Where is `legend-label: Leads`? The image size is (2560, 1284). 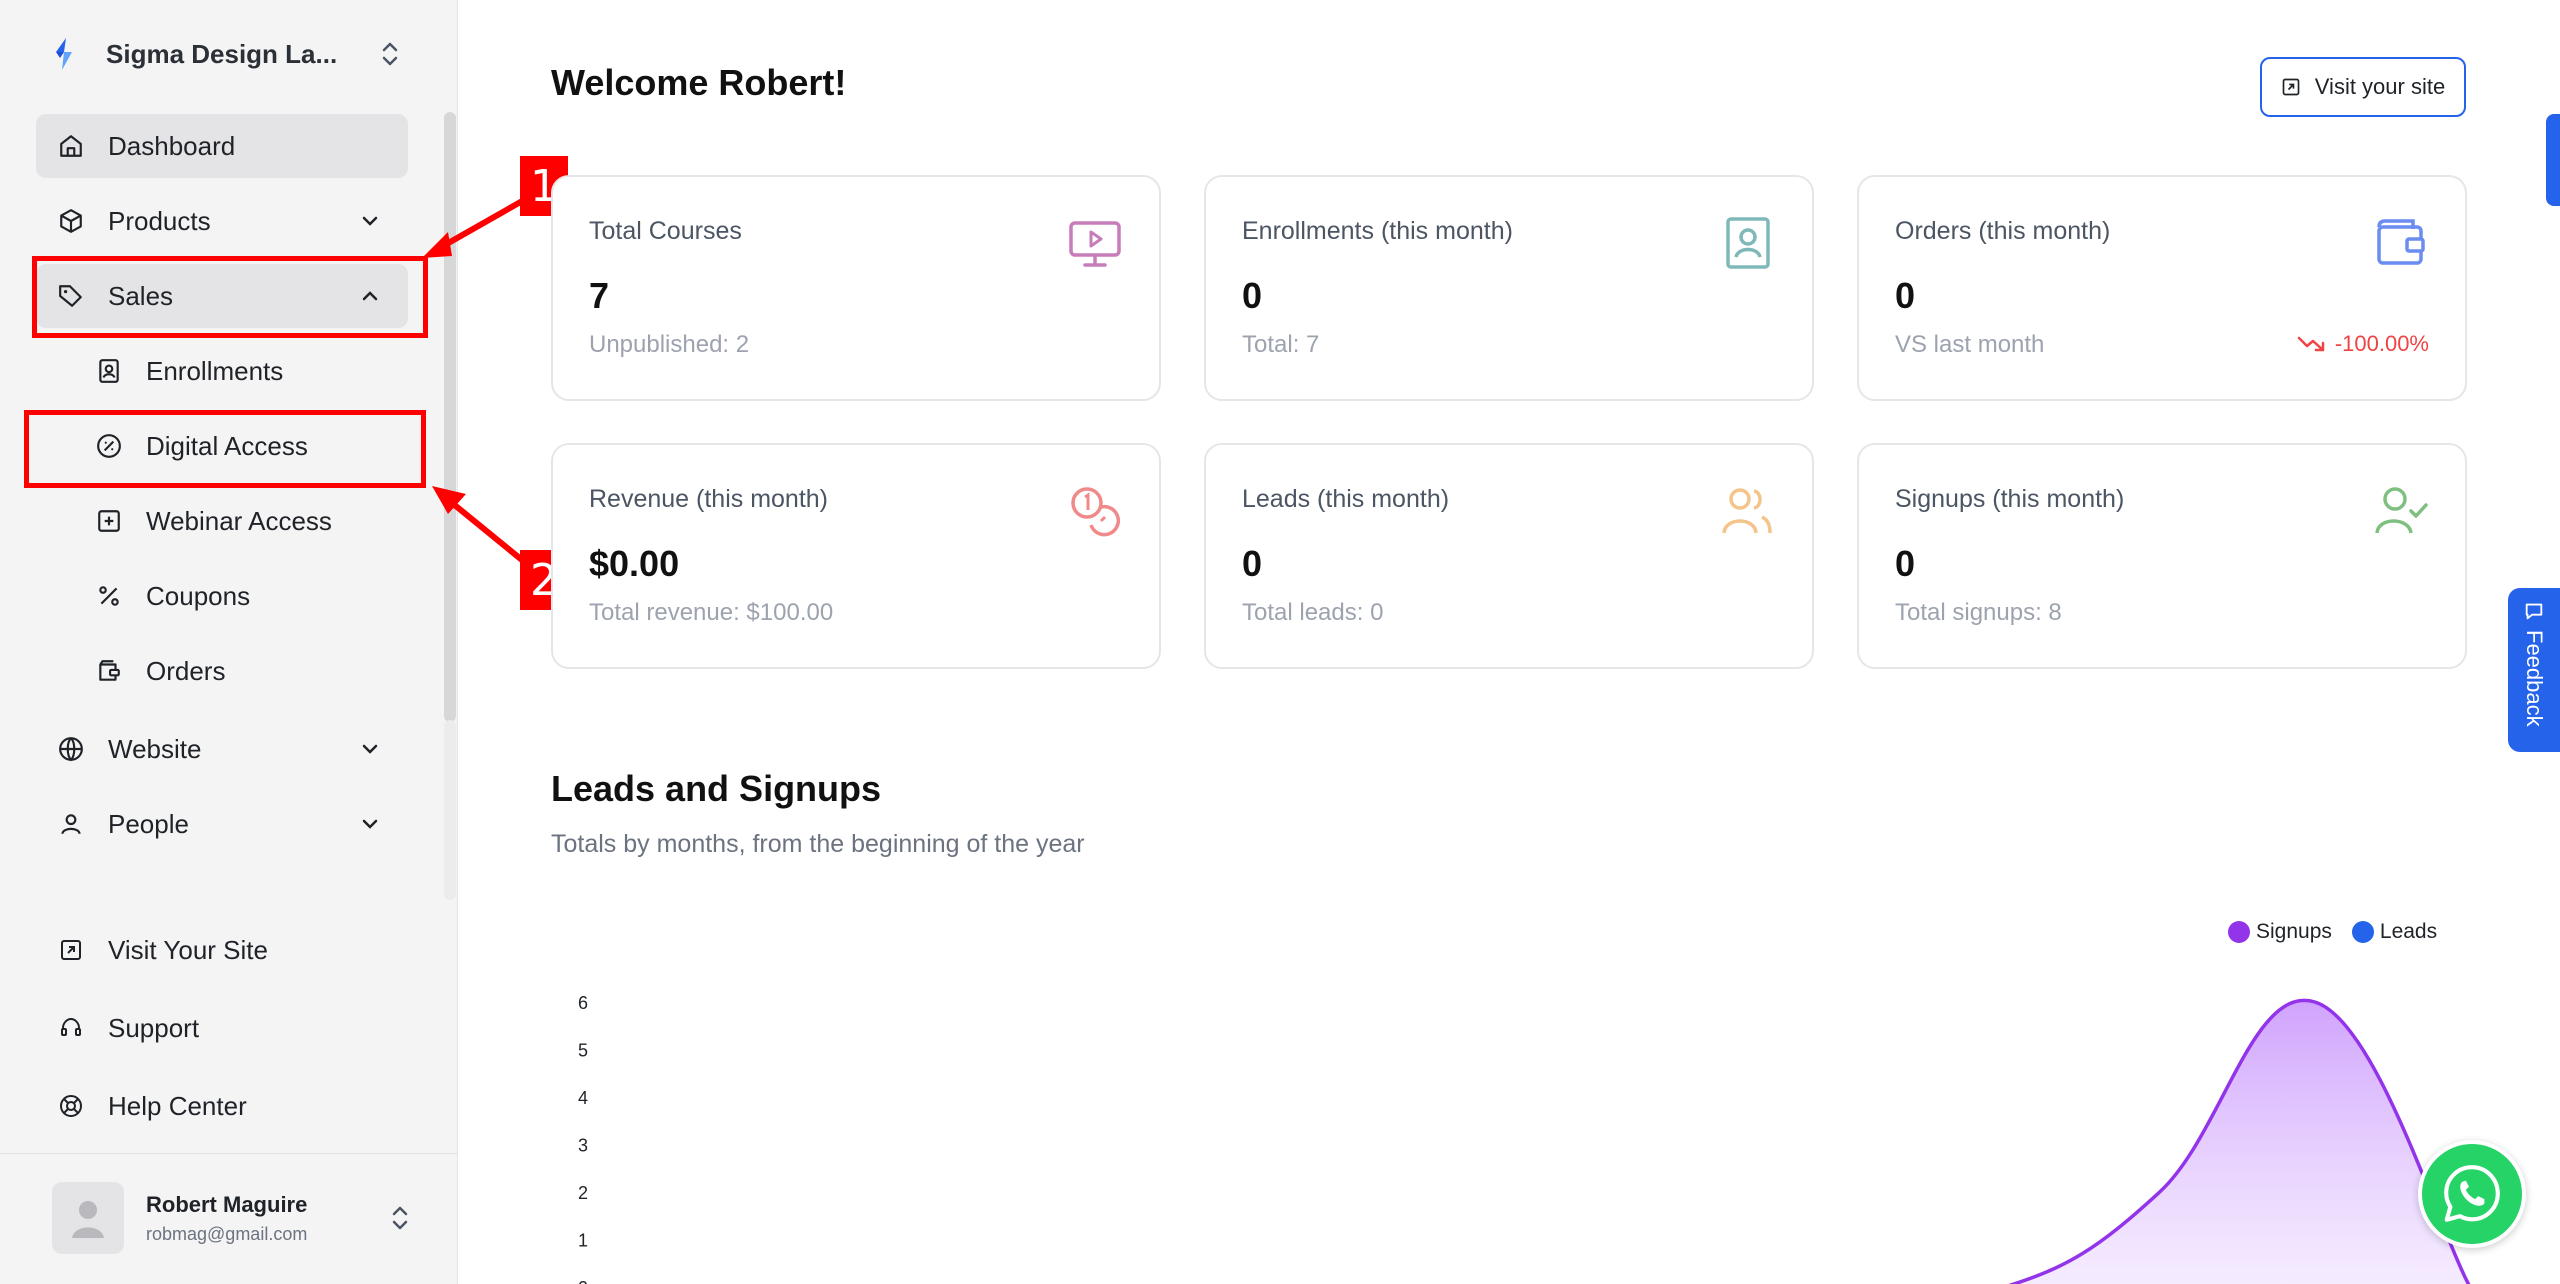
legend-label: Leads is located at coordinates (2408, 931).